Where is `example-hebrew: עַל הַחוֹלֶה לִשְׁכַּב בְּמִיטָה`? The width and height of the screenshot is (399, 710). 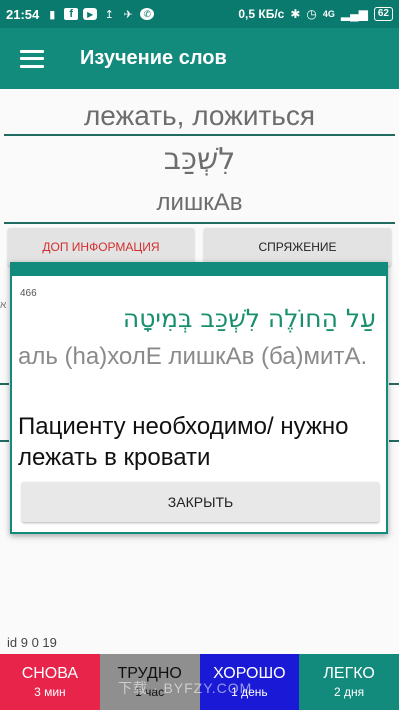
example-hebrew: עַל הַחוֹלֶה לִשְׁכַּב בְּמִיטָה is located at coordinates (249, 318).